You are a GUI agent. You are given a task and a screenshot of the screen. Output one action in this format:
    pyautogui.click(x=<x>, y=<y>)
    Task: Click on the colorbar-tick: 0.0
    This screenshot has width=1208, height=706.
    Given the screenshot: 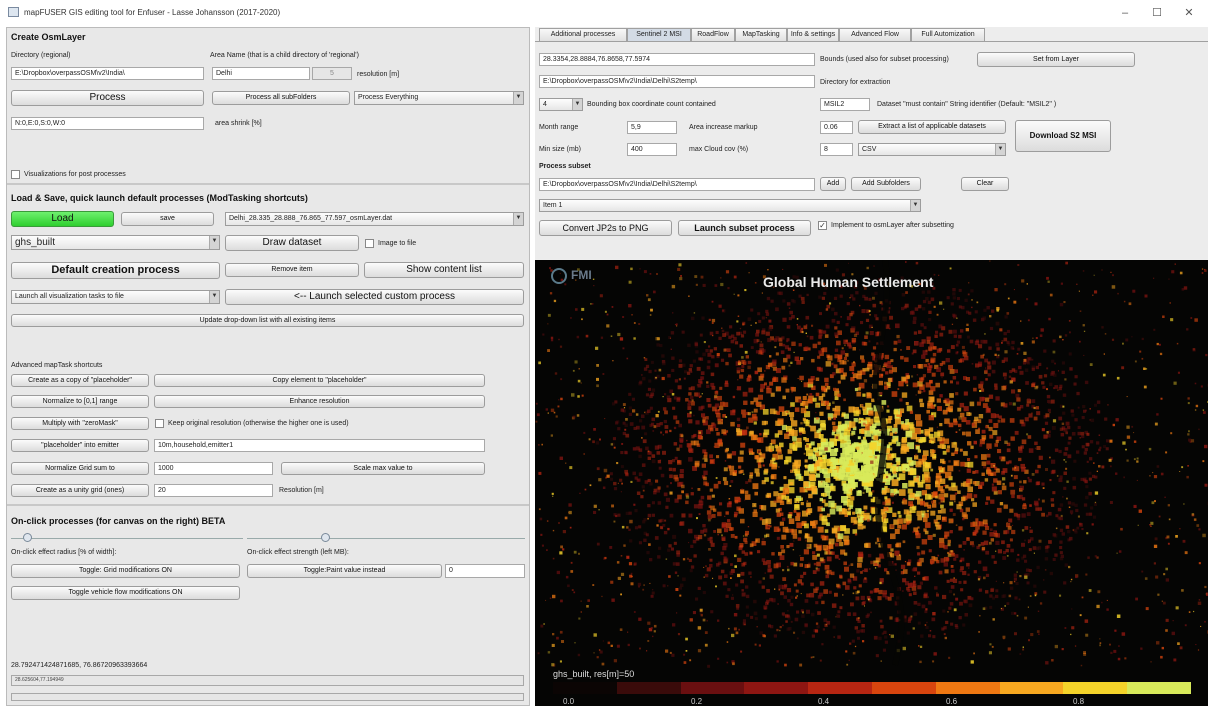 What is the action you would take?
    pyautogui.click(x=569, y=701)
    